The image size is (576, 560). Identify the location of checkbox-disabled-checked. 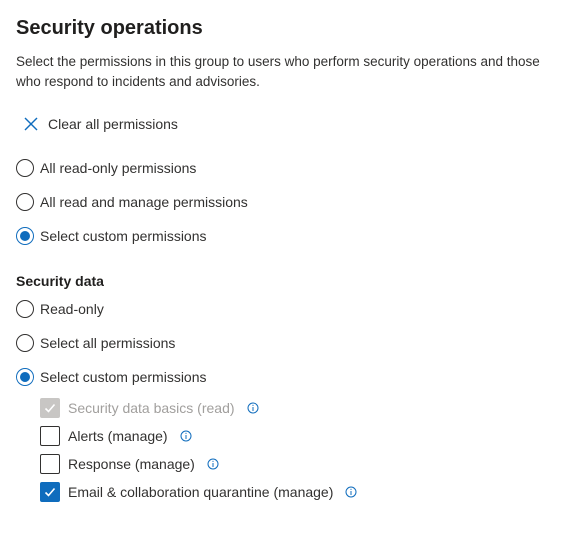
(50, 408).